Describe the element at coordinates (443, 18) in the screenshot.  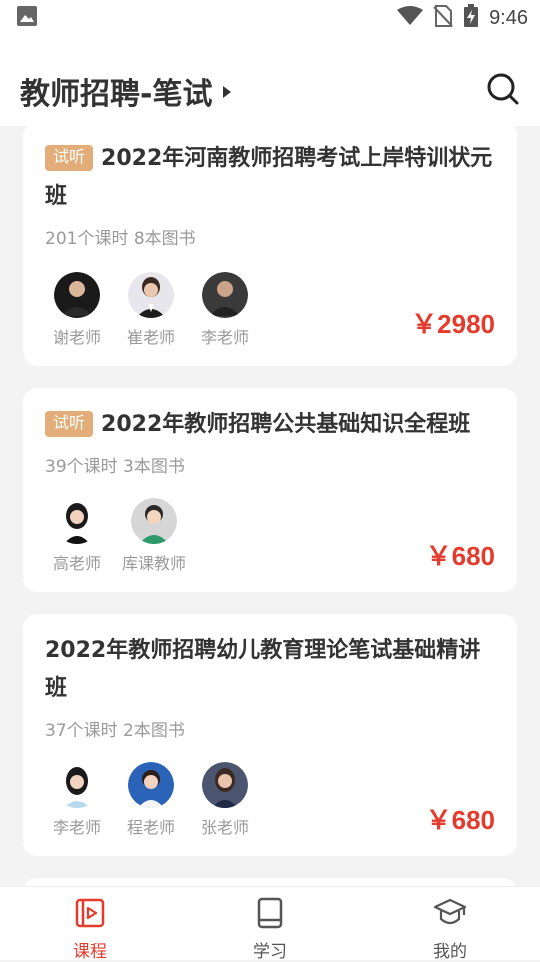
I see `no-sim-icon` at that location.